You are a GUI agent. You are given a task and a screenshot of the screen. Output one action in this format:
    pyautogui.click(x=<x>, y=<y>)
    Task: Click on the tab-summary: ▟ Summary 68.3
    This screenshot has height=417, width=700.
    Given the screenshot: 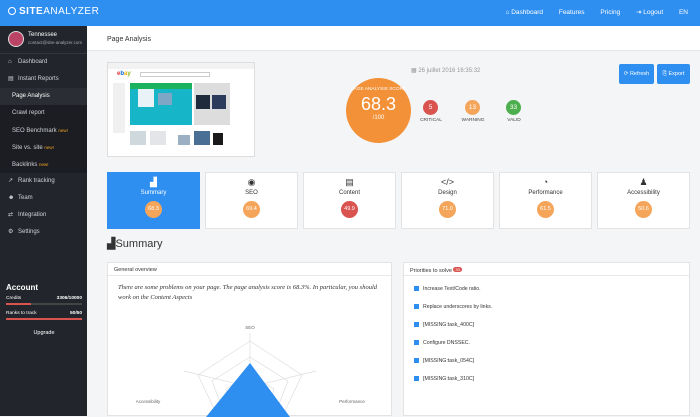 What is the action you would take?
    pyautogui.click(x=153, y=200)
    